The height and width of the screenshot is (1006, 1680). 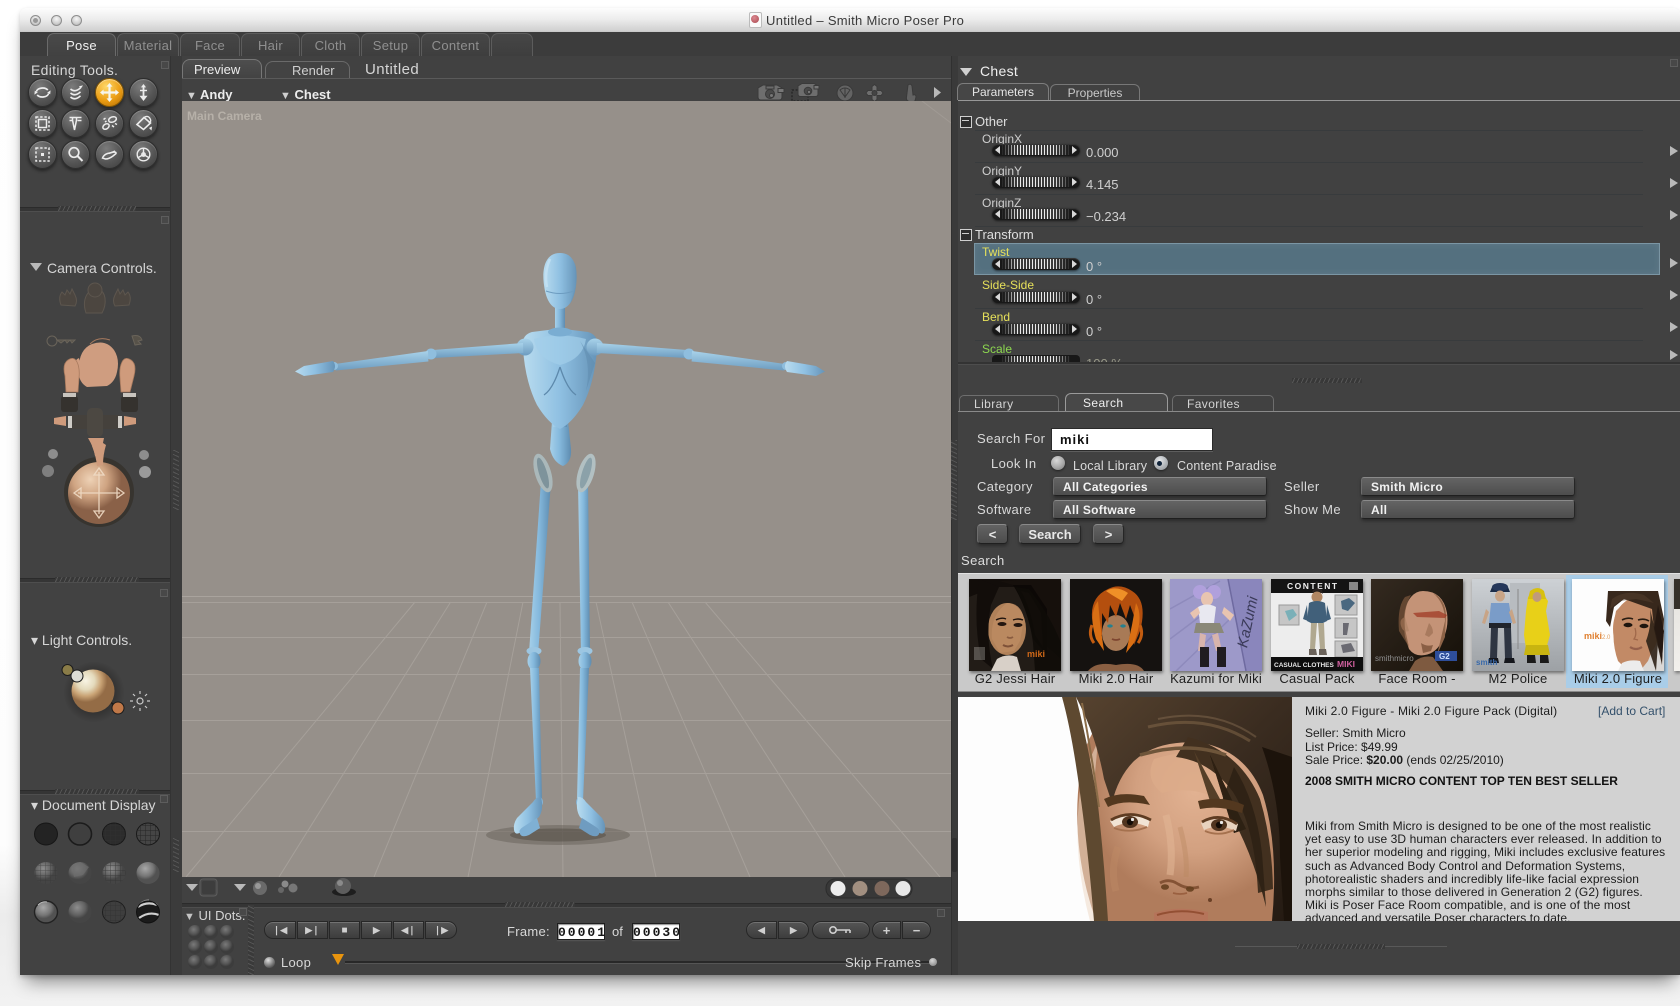 What do you see at coordinates (1486, 662) in the screenshot?
I see `svg-text: smith` at bounding box center [1486, 662].